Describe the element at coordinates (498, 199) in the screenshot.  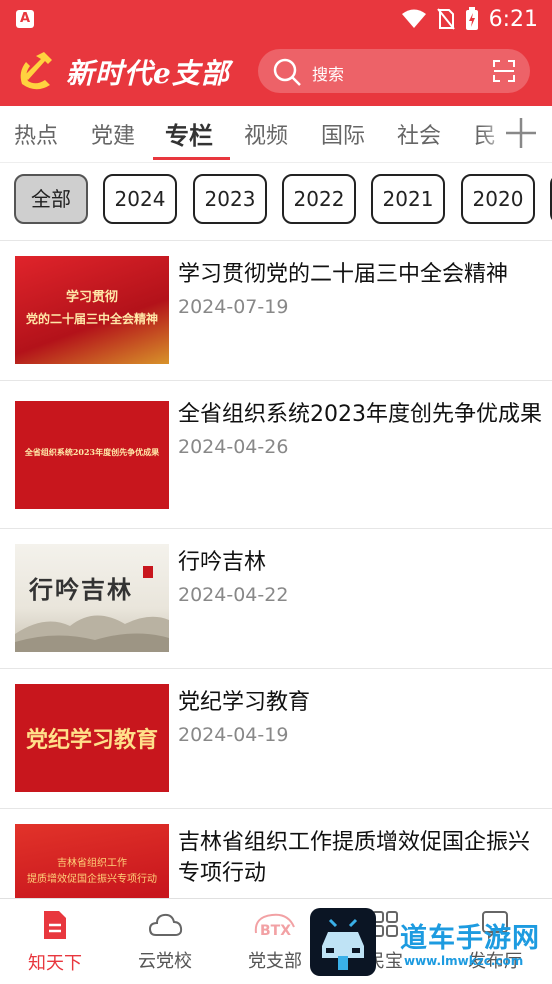
I see `year-chip-2020: 2020` at that location.